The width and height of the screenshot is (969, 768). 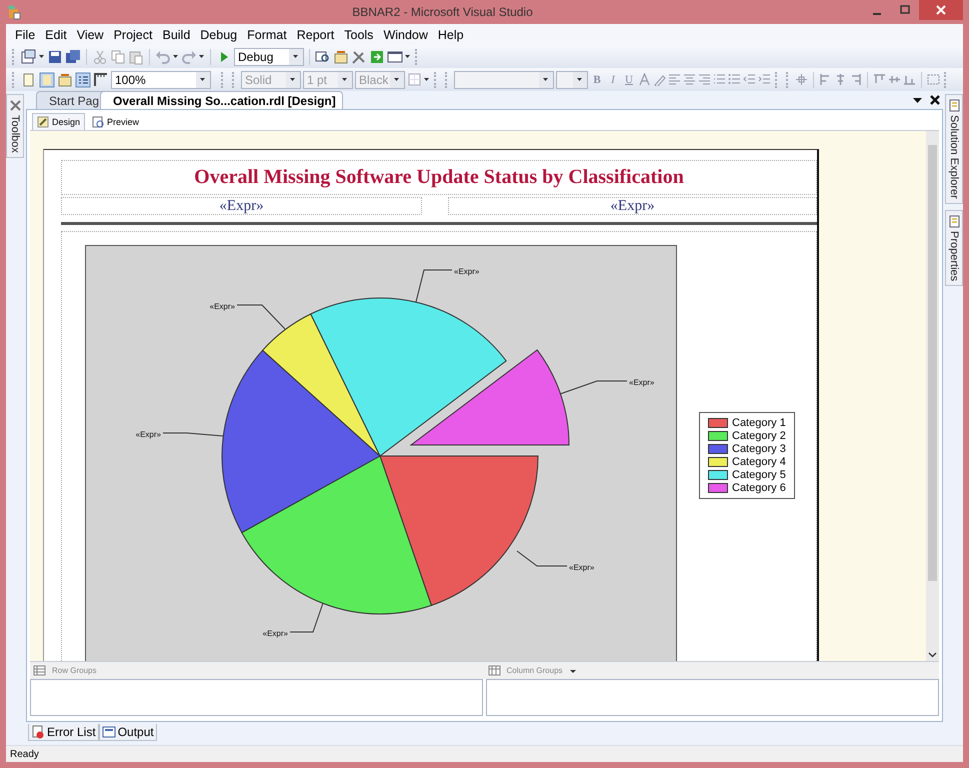 I want to click on app-icon, so click(x=14, y=12).